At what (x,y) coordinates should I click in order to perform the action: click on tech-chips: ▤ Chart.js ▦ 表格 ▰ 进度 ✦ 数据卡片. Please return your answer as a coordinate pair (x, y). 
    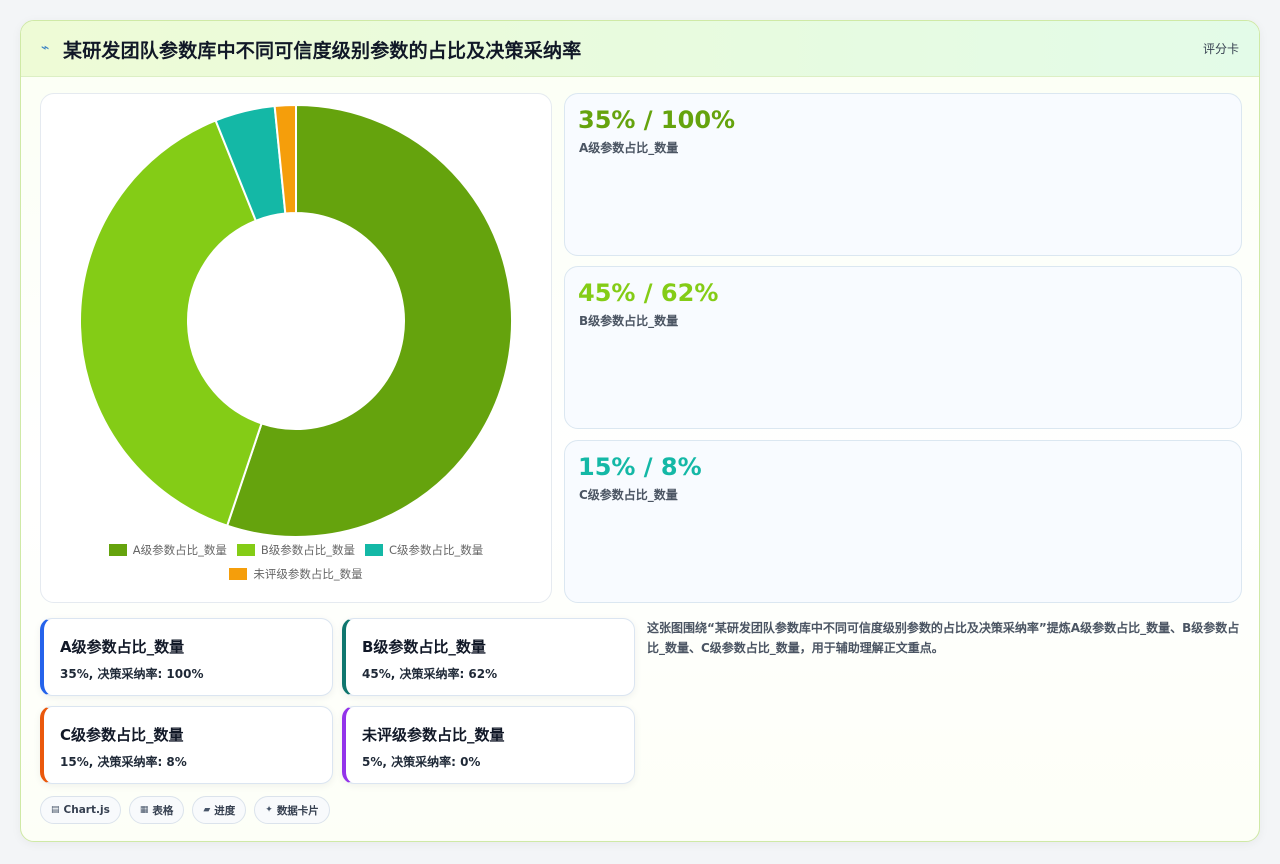
    Looking at the image, I should click on (185, 810).